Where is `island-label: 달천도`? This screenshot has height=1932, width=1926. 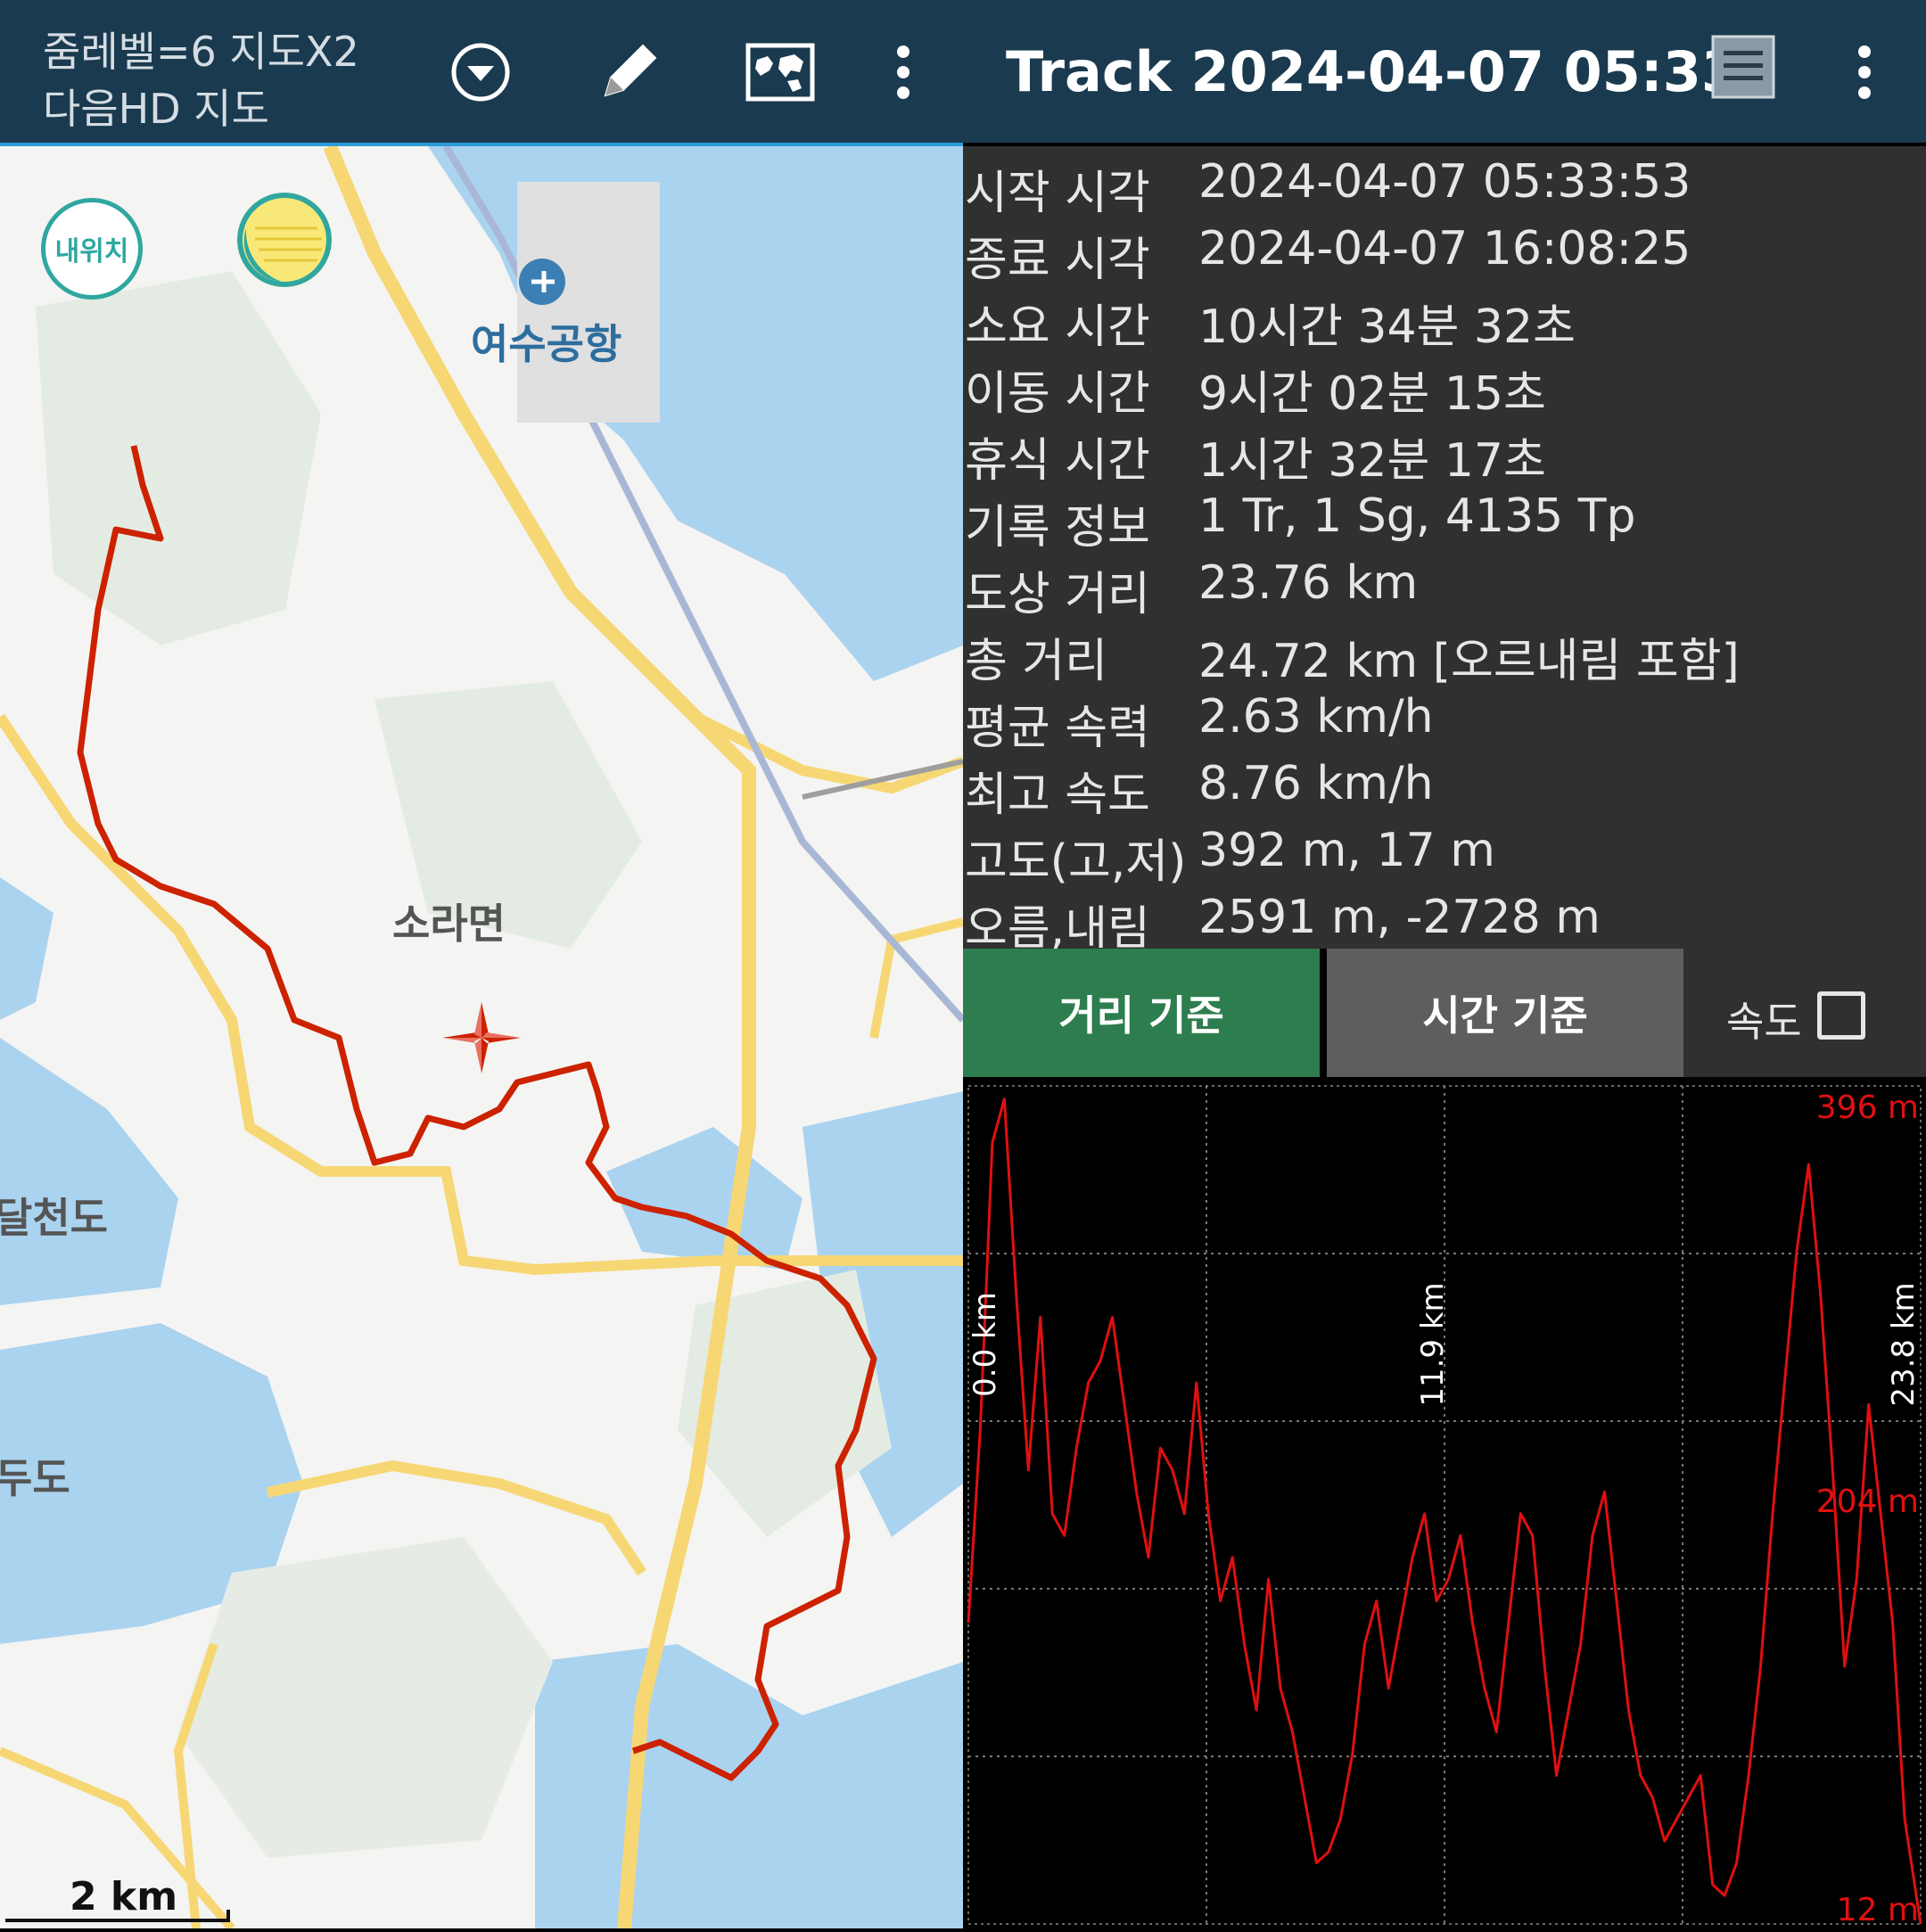 island-label: 달천도 is located at coordinates (54, 1218).